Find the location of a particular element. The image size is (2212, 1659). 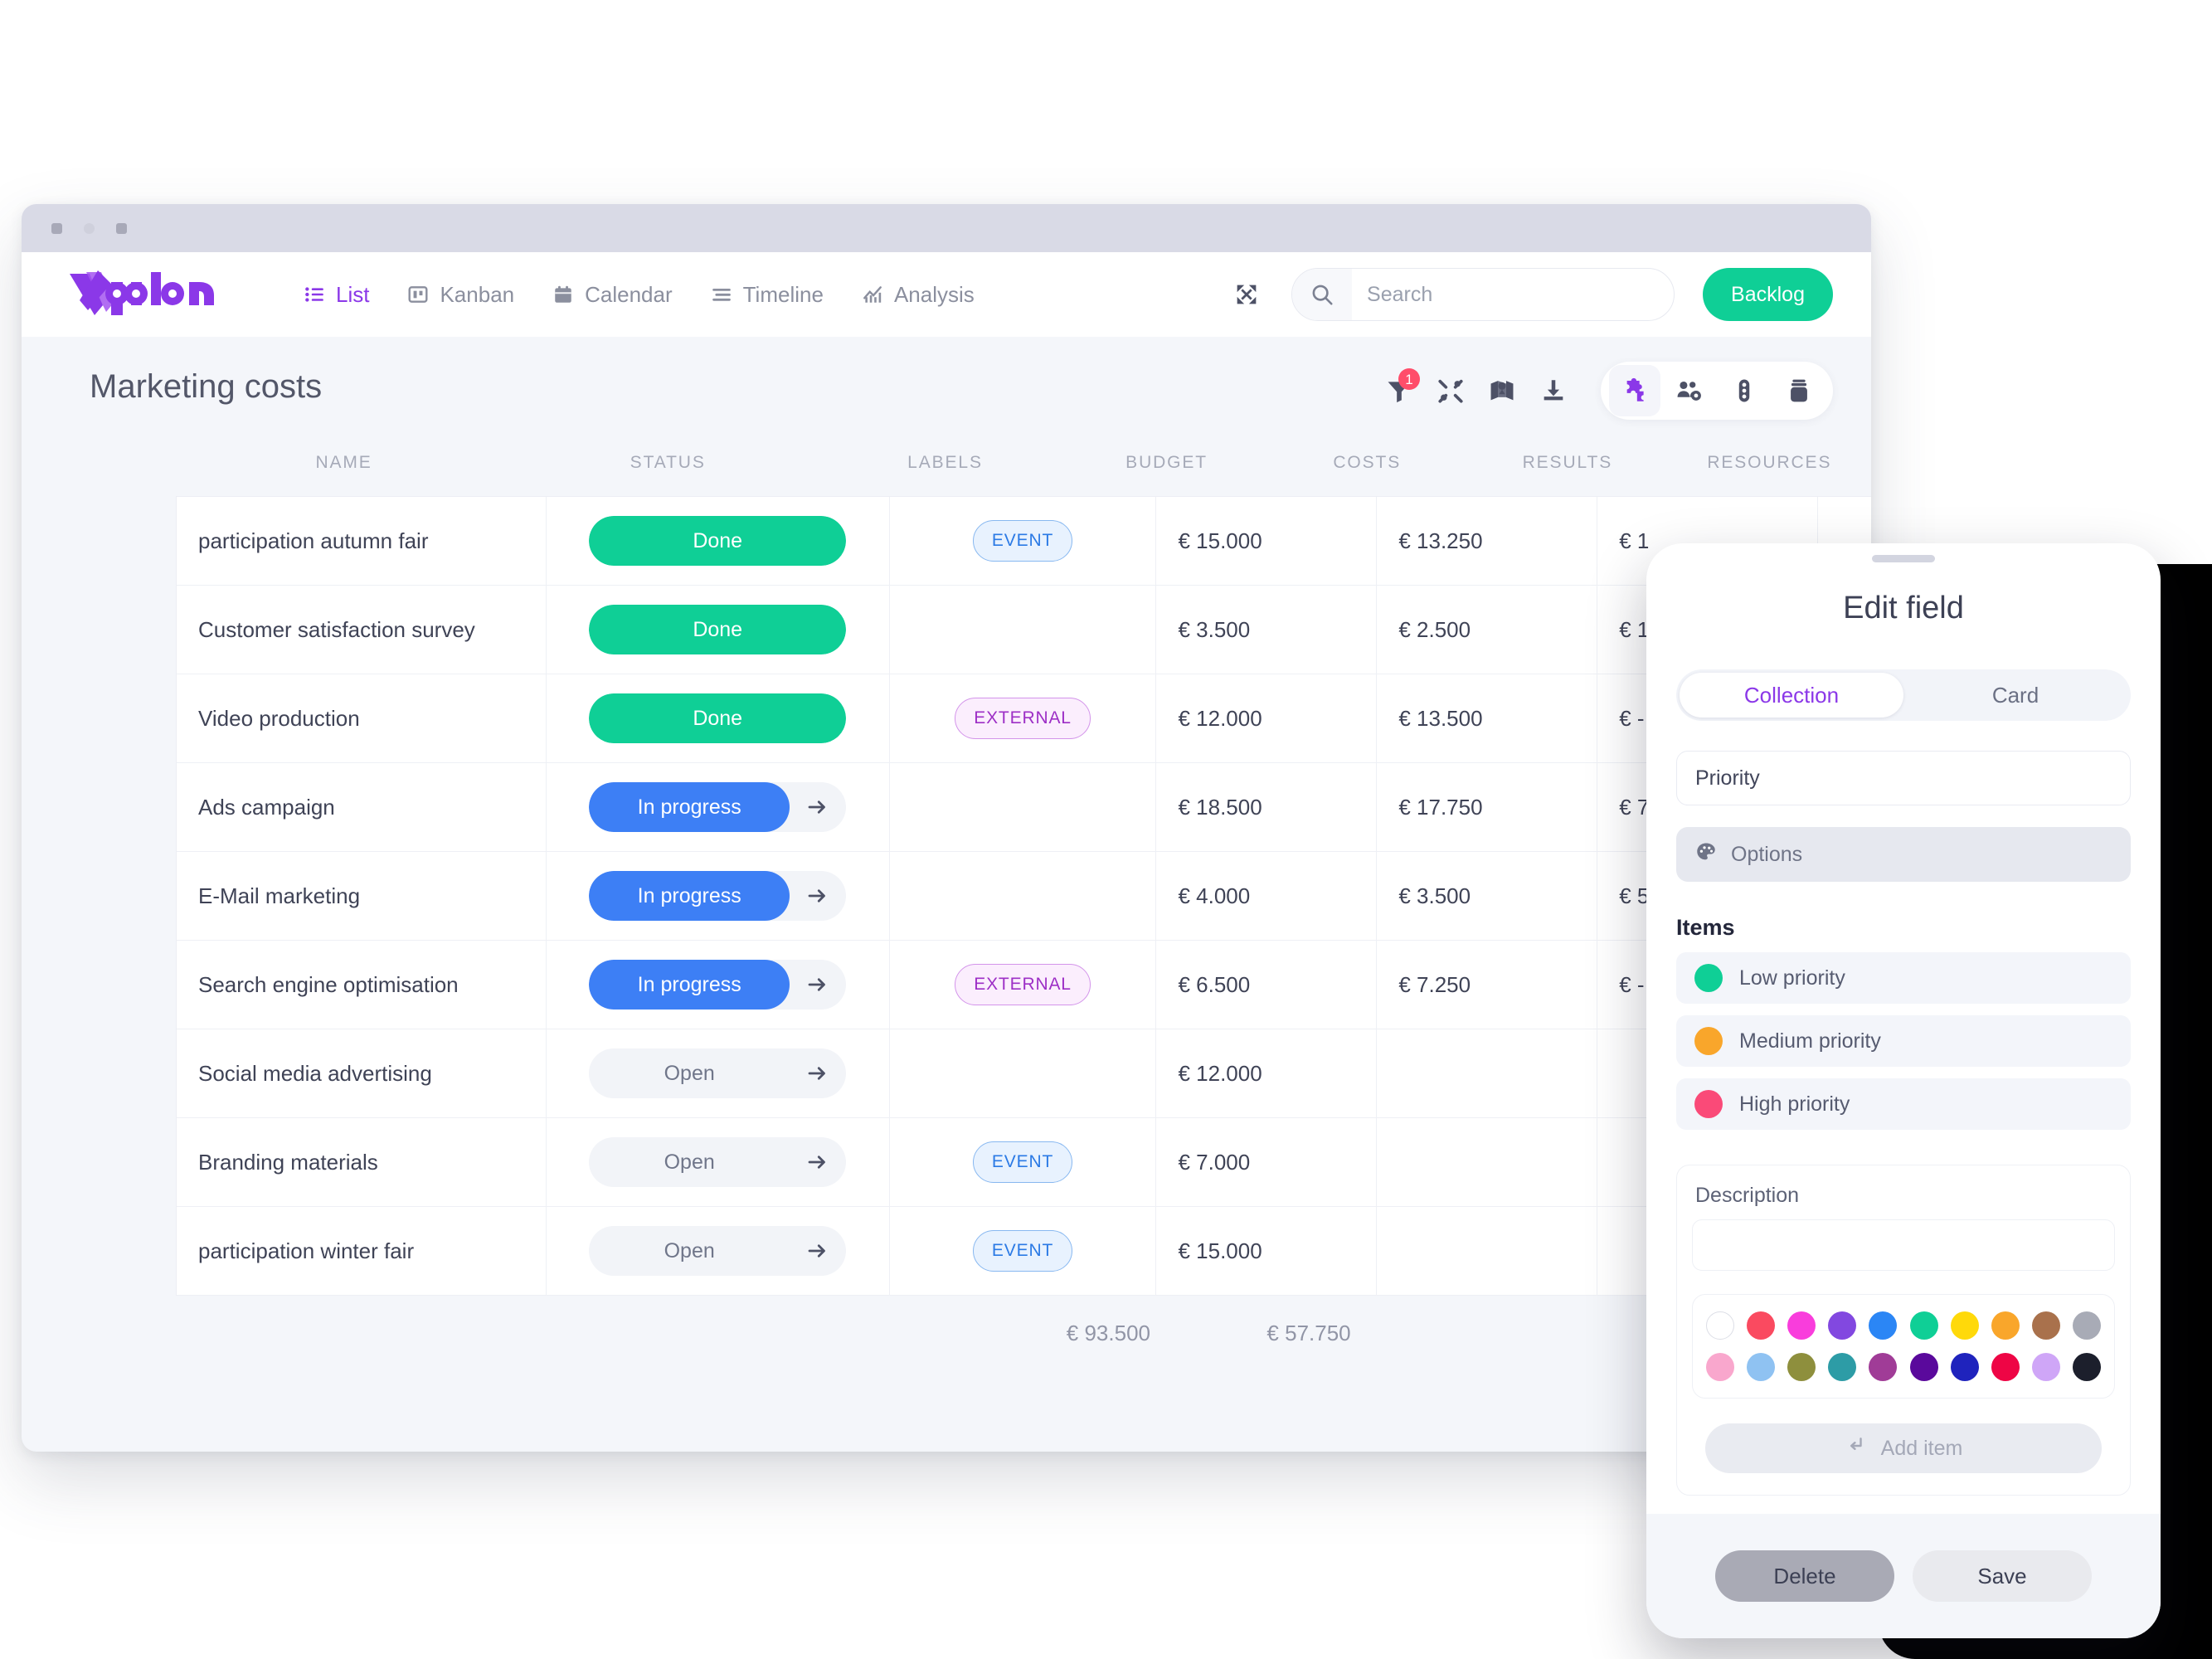

modal-footer: Delete Save is located at coordinates (1904, 1576).